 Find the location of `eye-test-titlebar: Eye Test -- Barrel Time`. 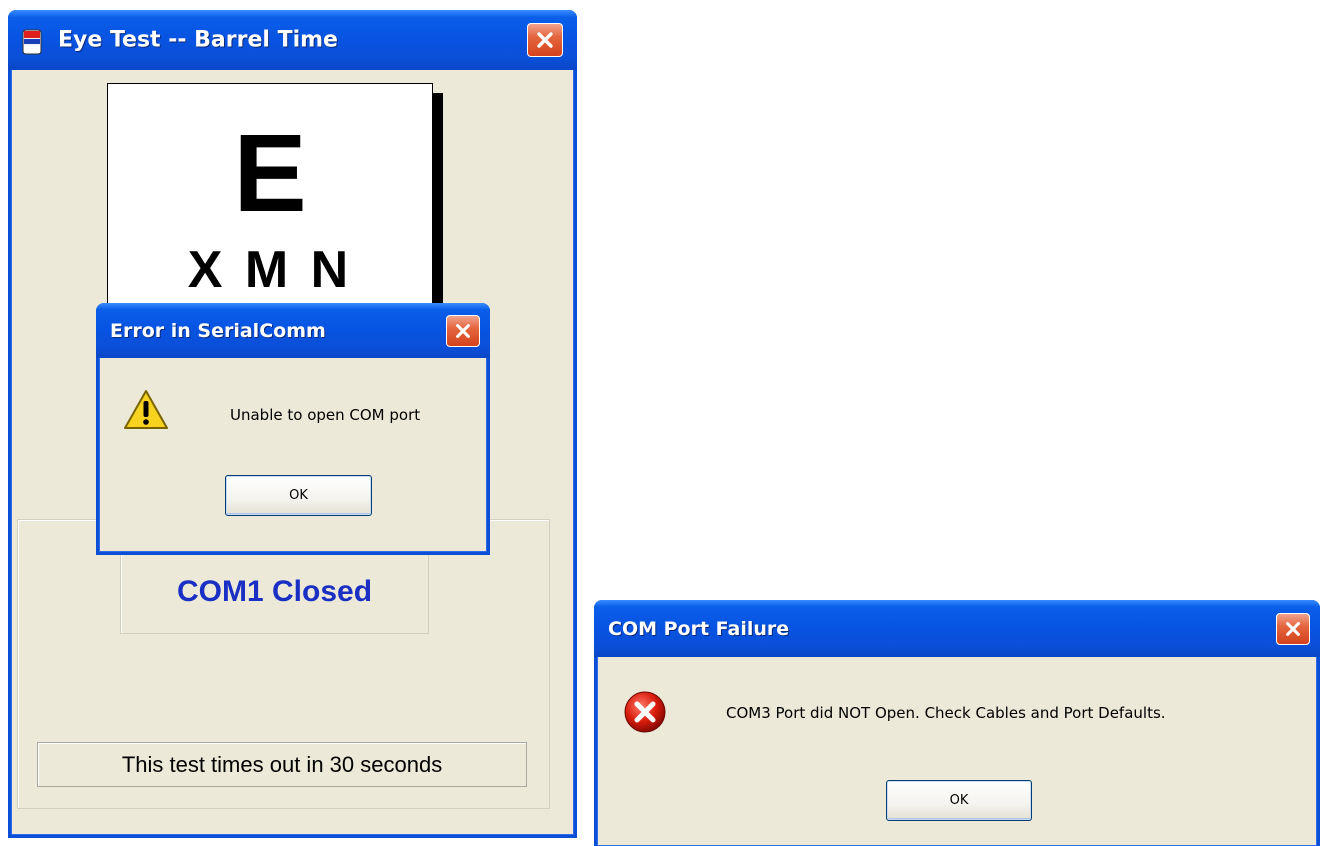

eye-test-titlebar: Eye Test -- Barrel Time is located at coordinates (292, 40).